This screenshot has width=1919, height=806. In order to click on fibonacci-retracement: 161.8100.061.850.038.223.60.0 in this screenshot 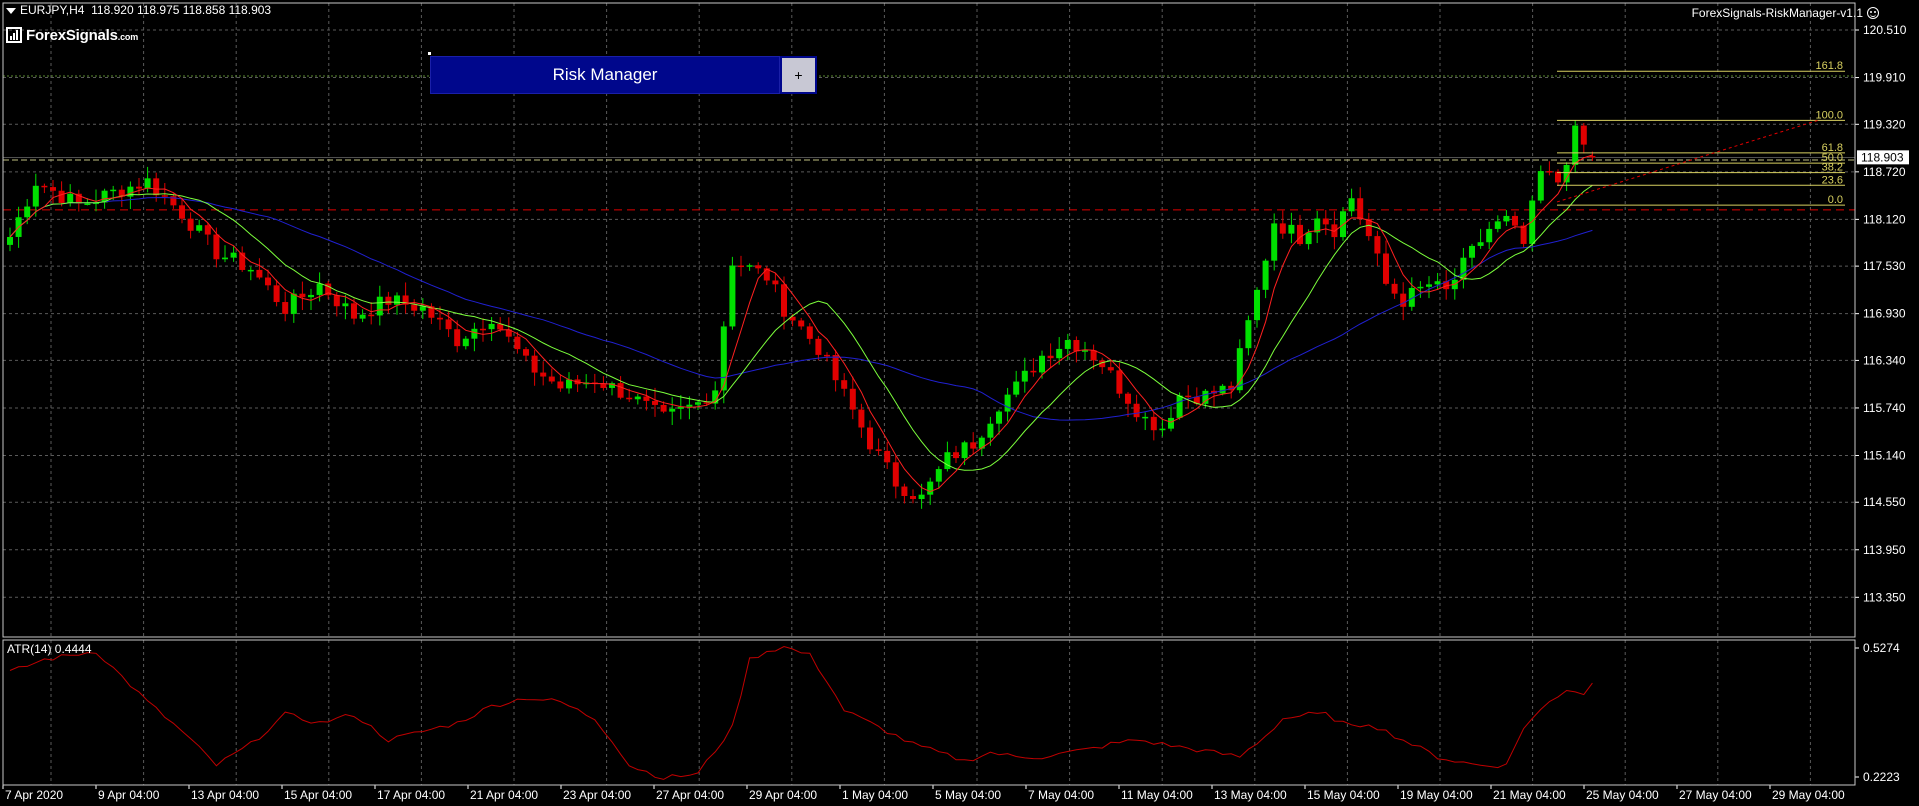, I will do `click(1700, 133)`.